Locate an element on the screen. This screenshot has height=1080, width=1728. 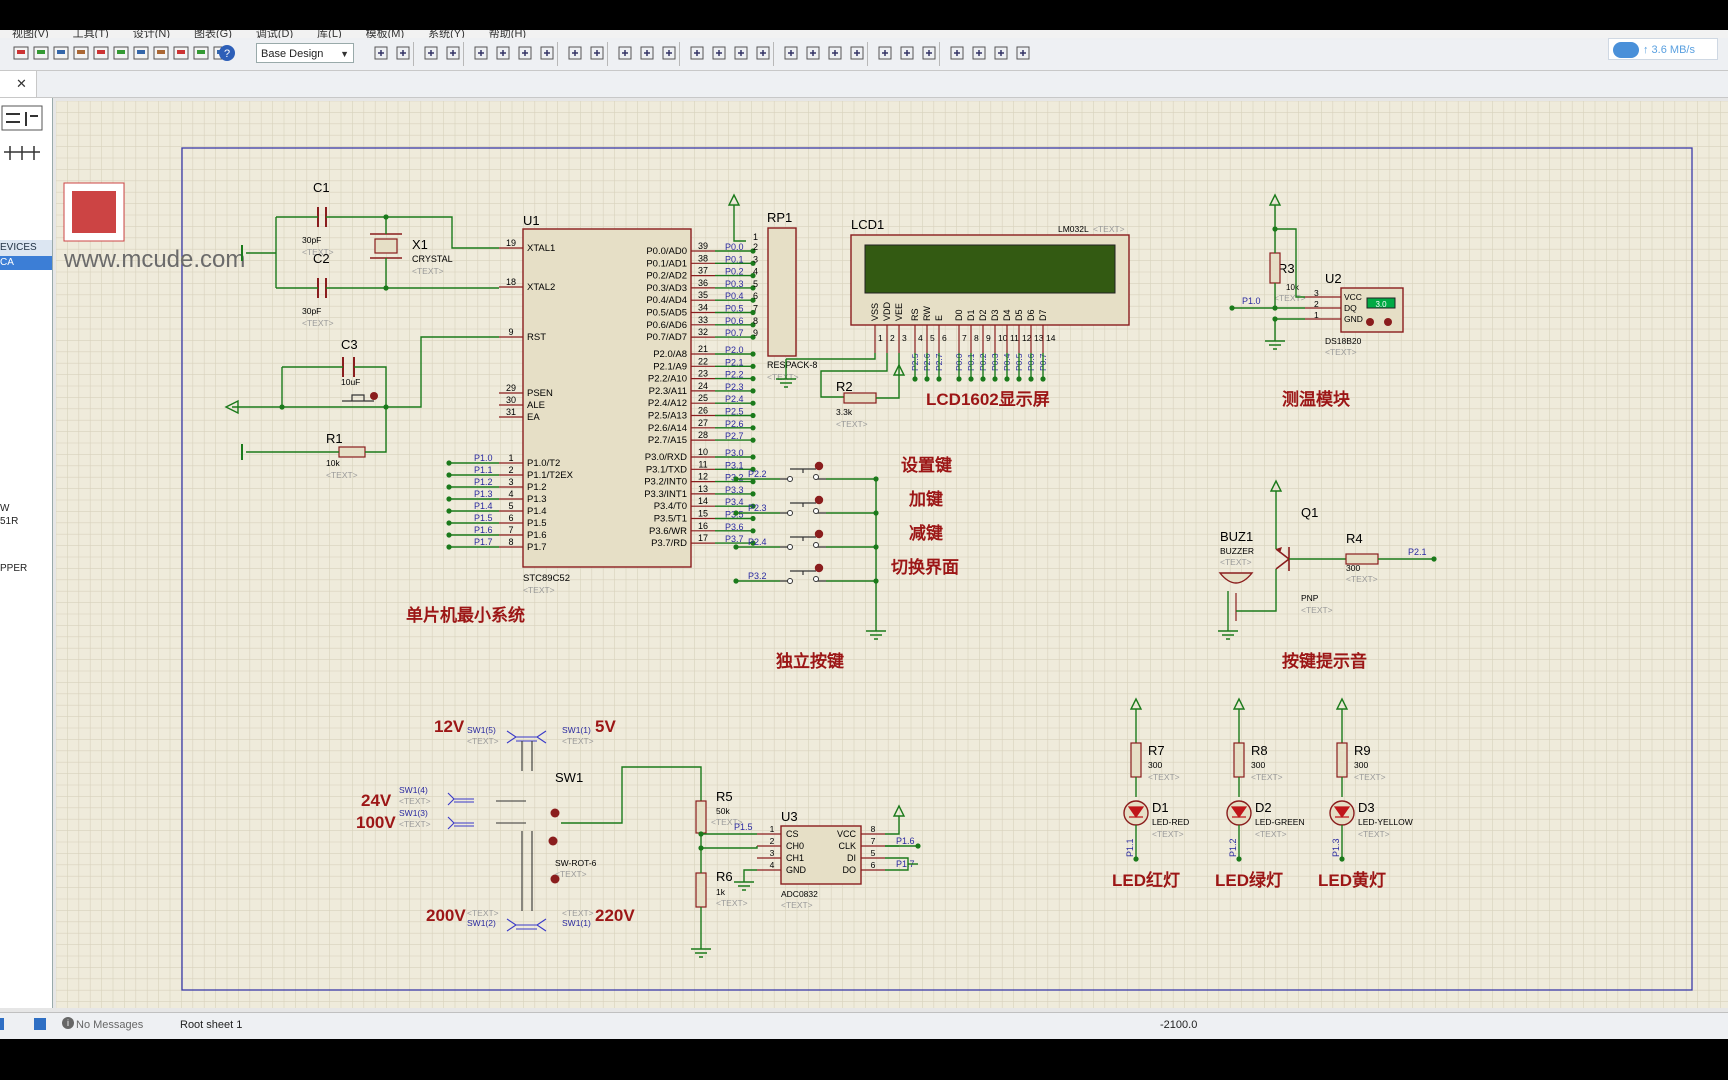
redo-icon is located at coordinates (597, 53).